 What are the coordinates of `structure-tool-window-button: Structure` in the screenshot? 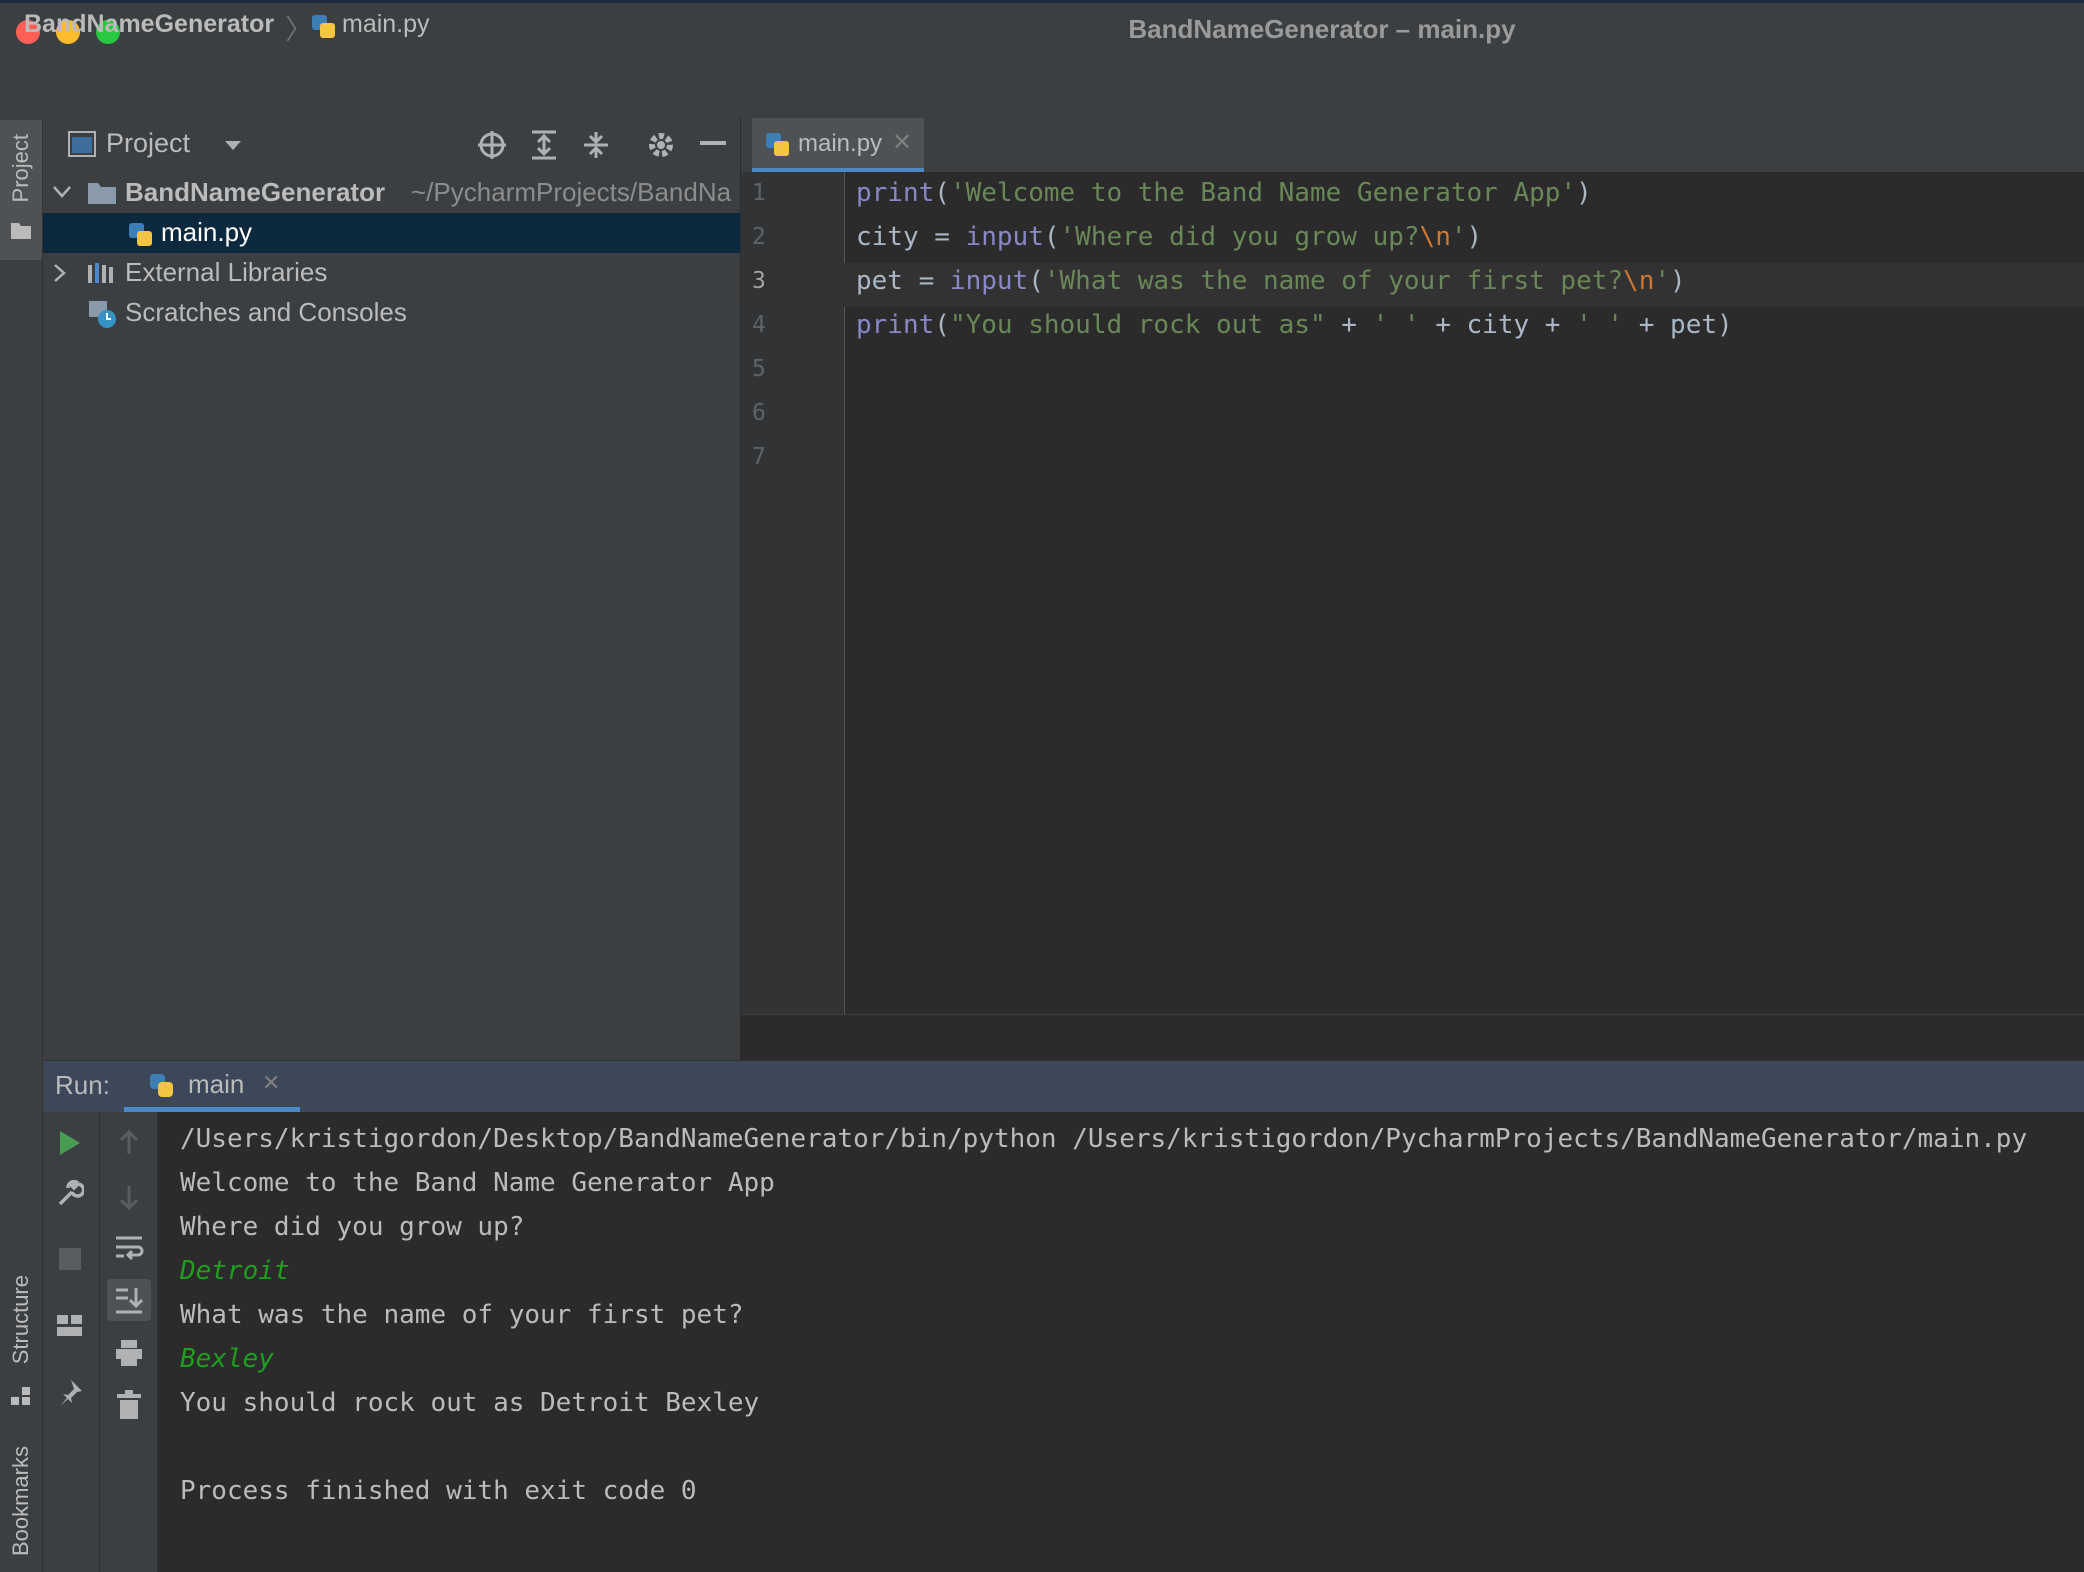 It's located at (21, 1340).